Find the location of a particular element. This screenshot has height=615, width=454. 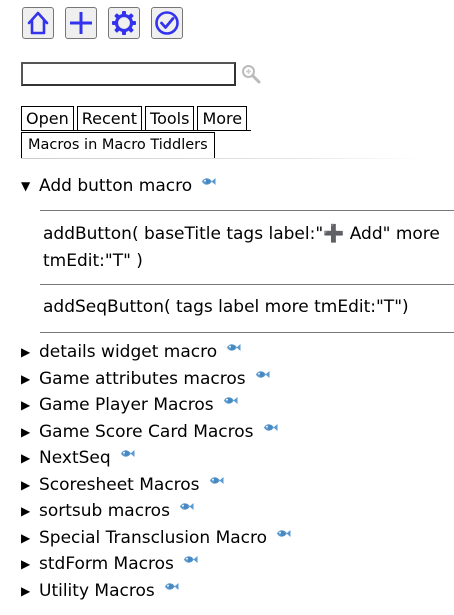

sidebar-tabs: Open Recent Tools More is located at coordinates (134, 118).